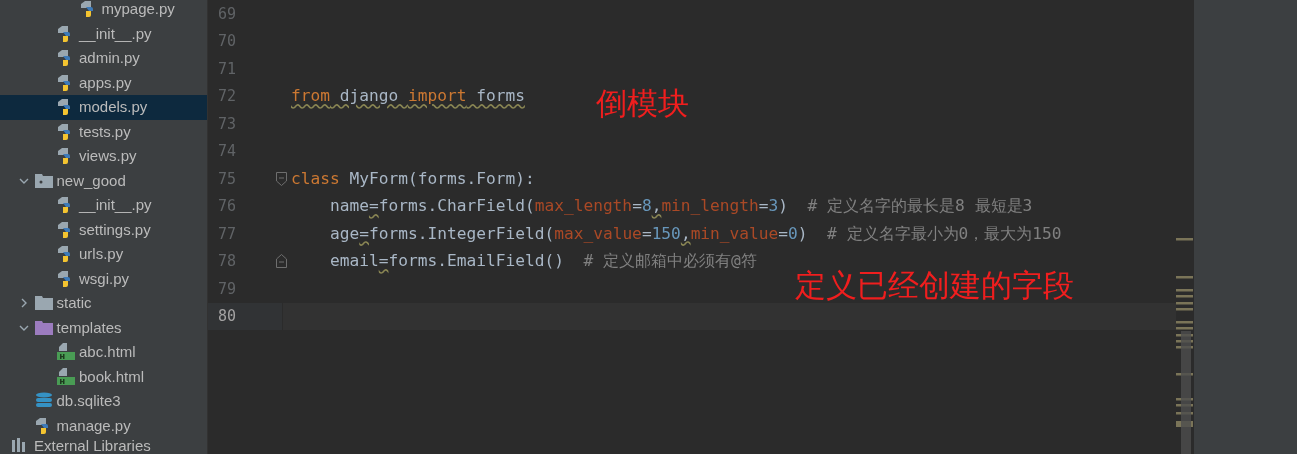  What do you see at coordinates (103, 303) in the screenshot?
I see `tree-item: static` at bounding box center [103, 303].